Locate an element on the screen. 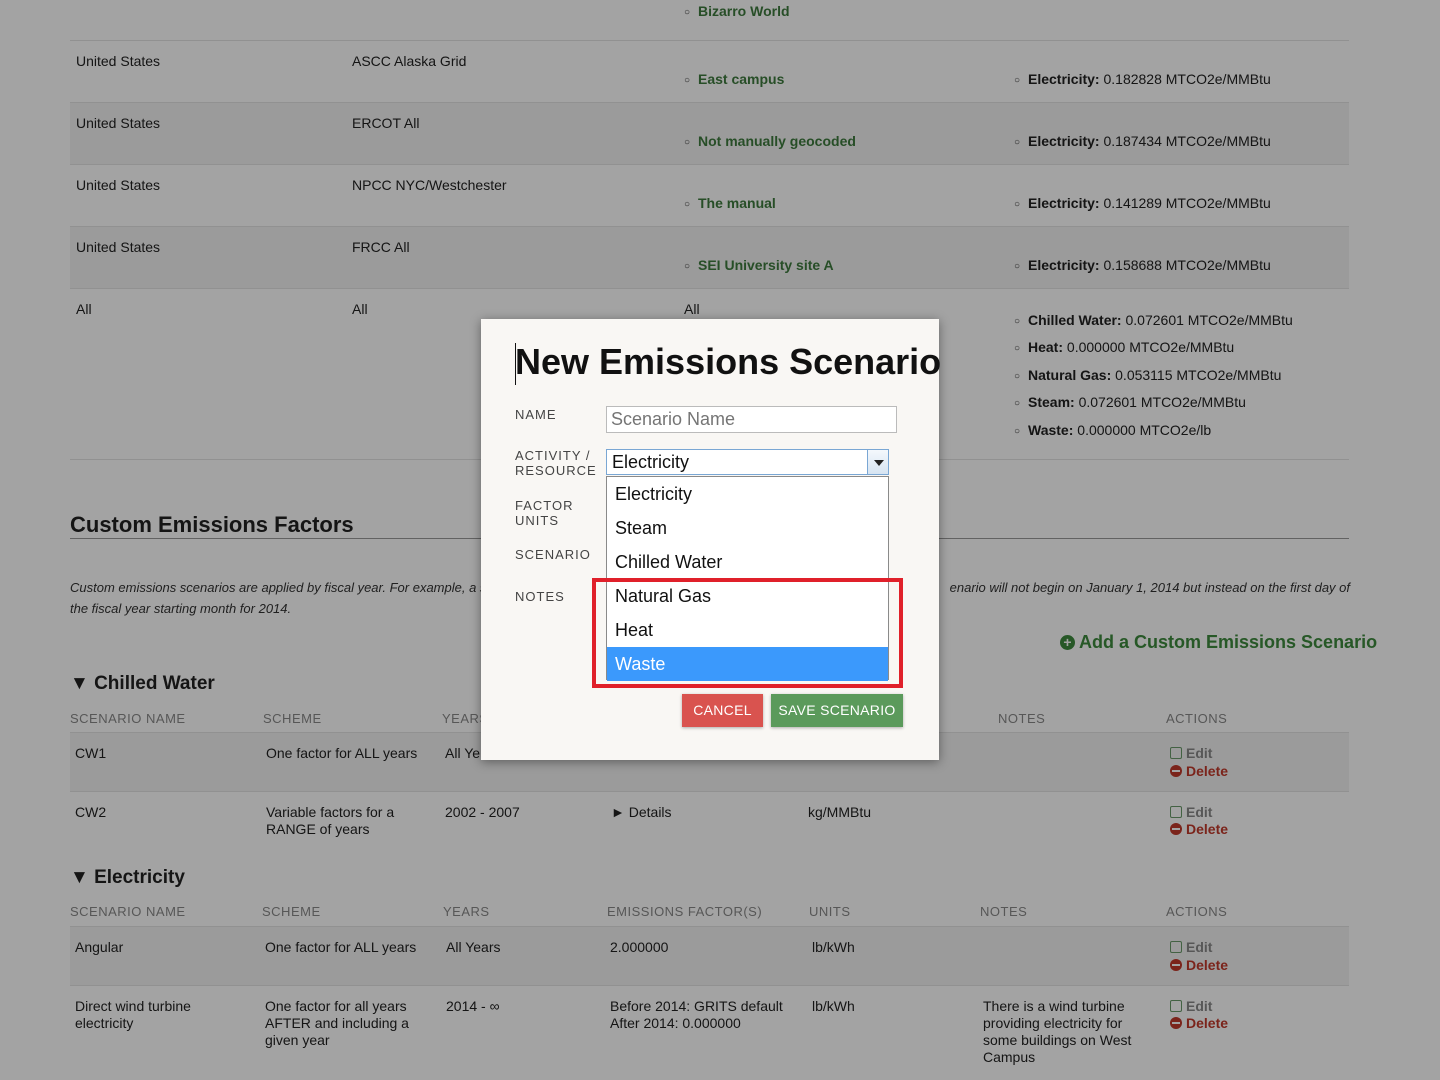  scenario-name-input is located at coordinates (751, 419).